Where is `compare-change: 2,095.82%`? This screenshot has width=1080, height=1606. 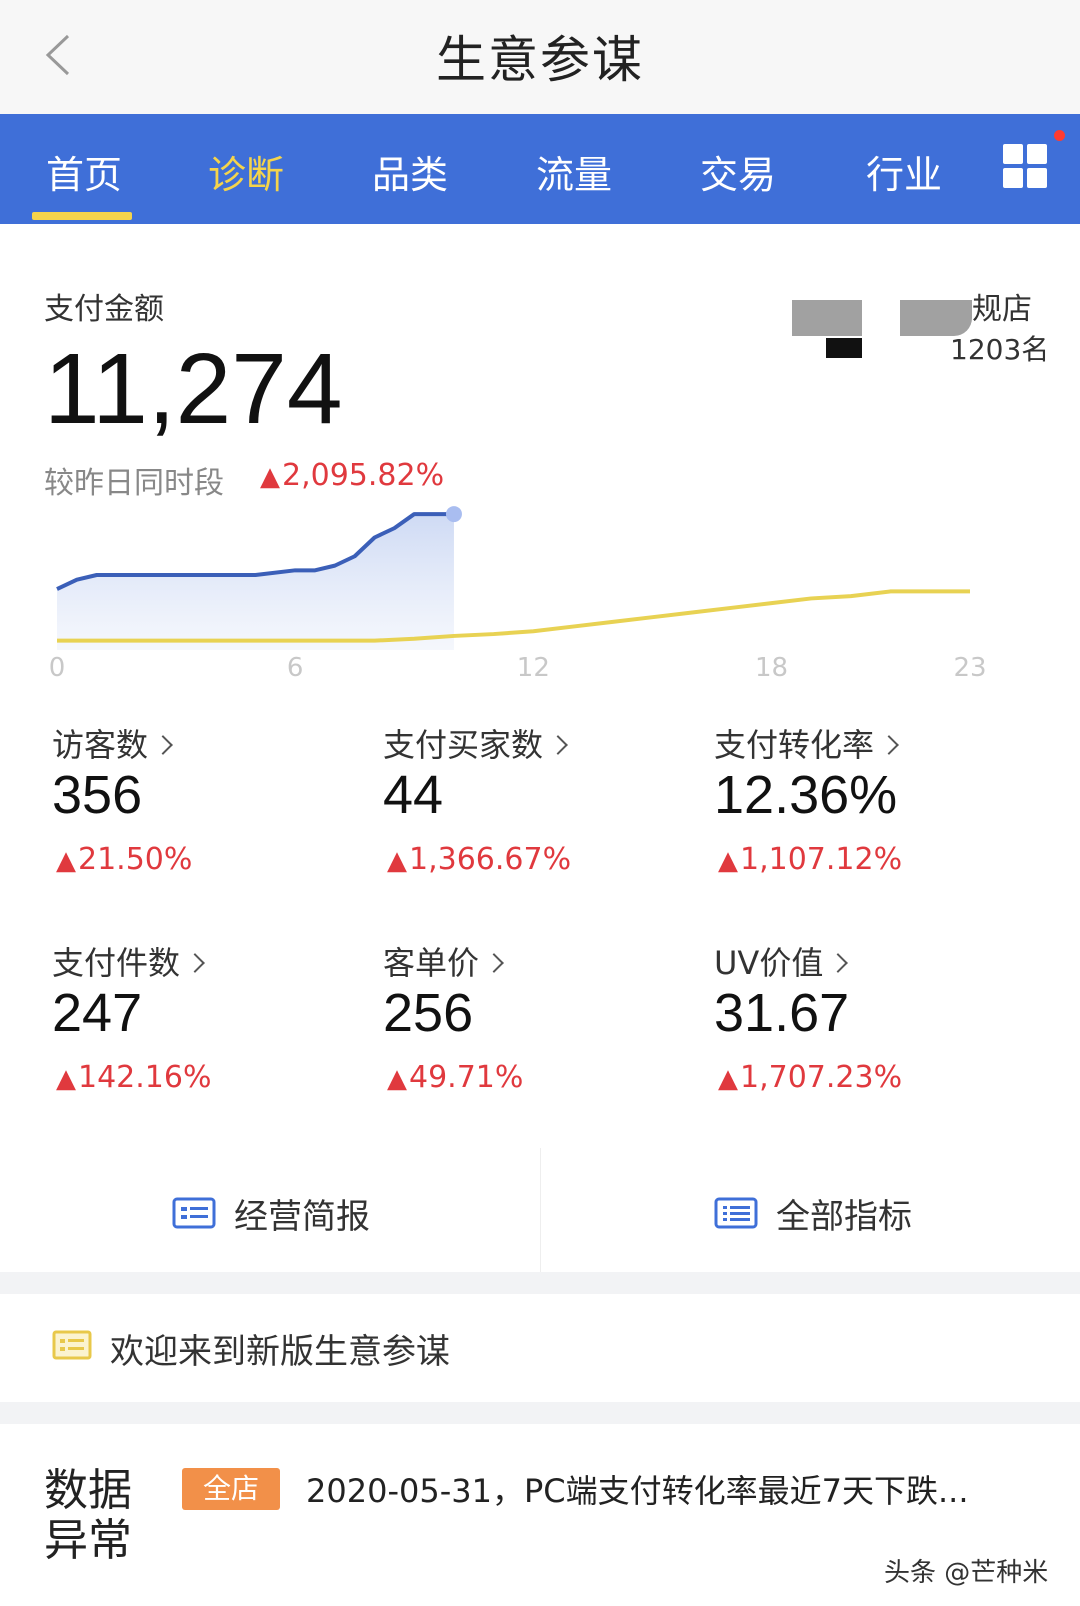 compare-change: 2,095.82% is located at coordinates (352, 475).